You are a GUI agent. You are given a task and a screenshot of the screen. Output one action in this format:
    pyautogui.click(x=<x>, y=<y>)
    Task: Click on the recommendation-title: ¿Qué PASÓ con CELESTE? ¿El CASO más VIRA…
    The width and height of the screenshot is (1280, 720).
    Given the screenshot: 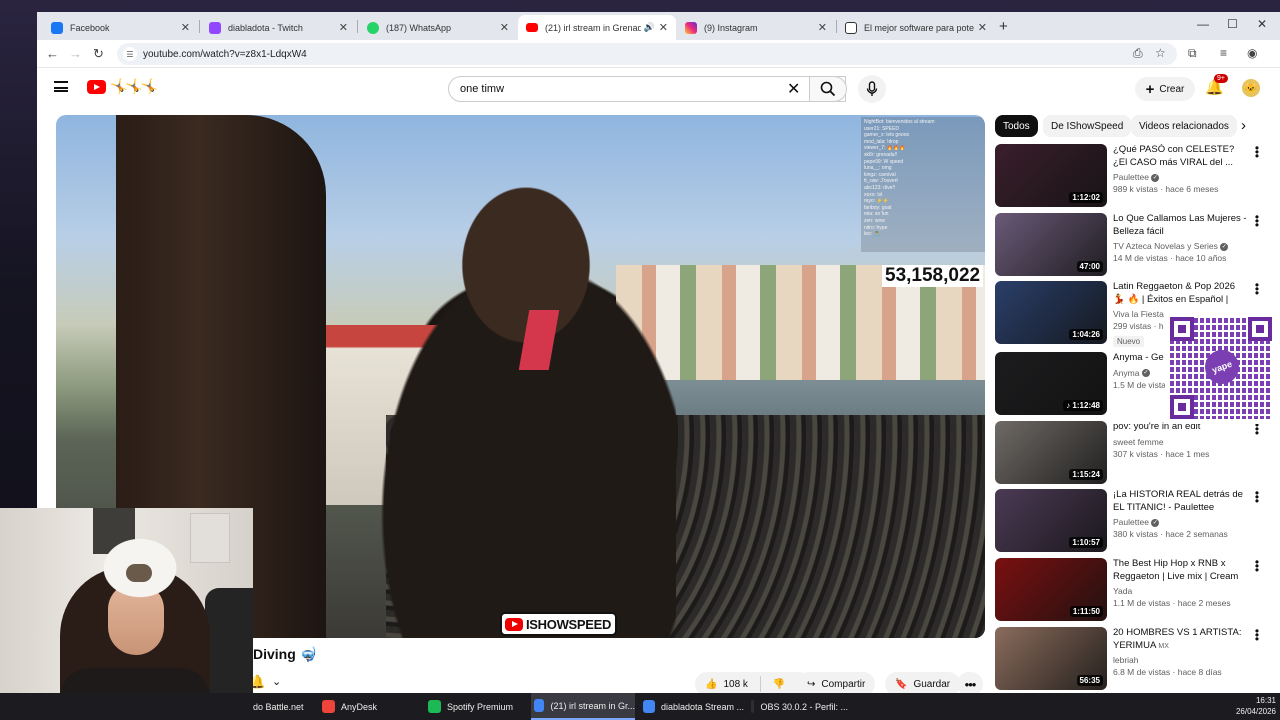 What is the action you would take?
    pyautogui.click(x=1180, y=156)
    